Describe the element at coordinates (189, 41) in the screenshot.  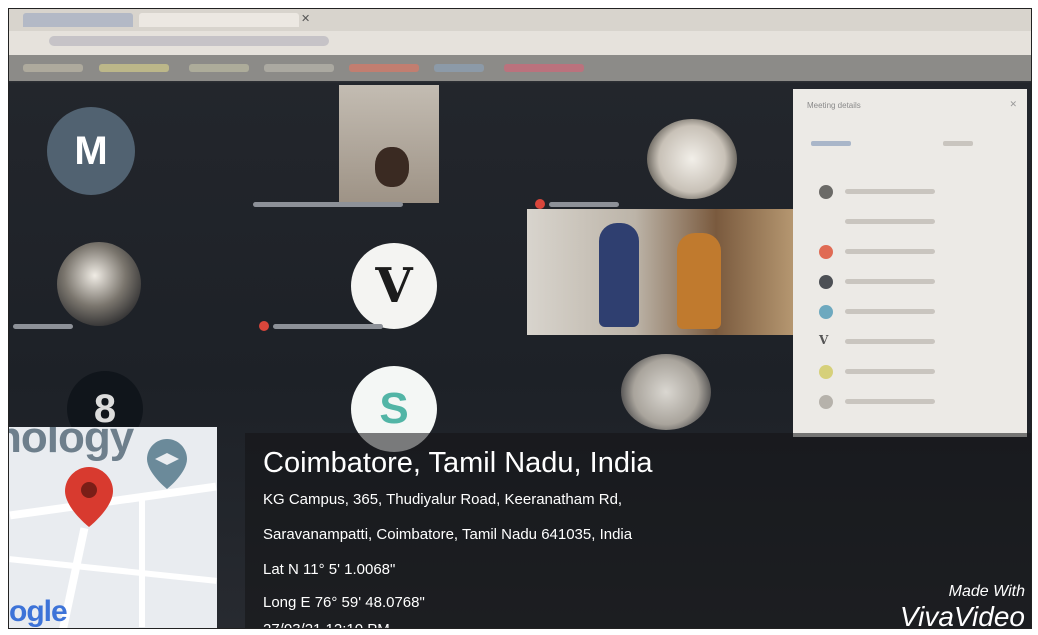
I see `url-field` at that location.